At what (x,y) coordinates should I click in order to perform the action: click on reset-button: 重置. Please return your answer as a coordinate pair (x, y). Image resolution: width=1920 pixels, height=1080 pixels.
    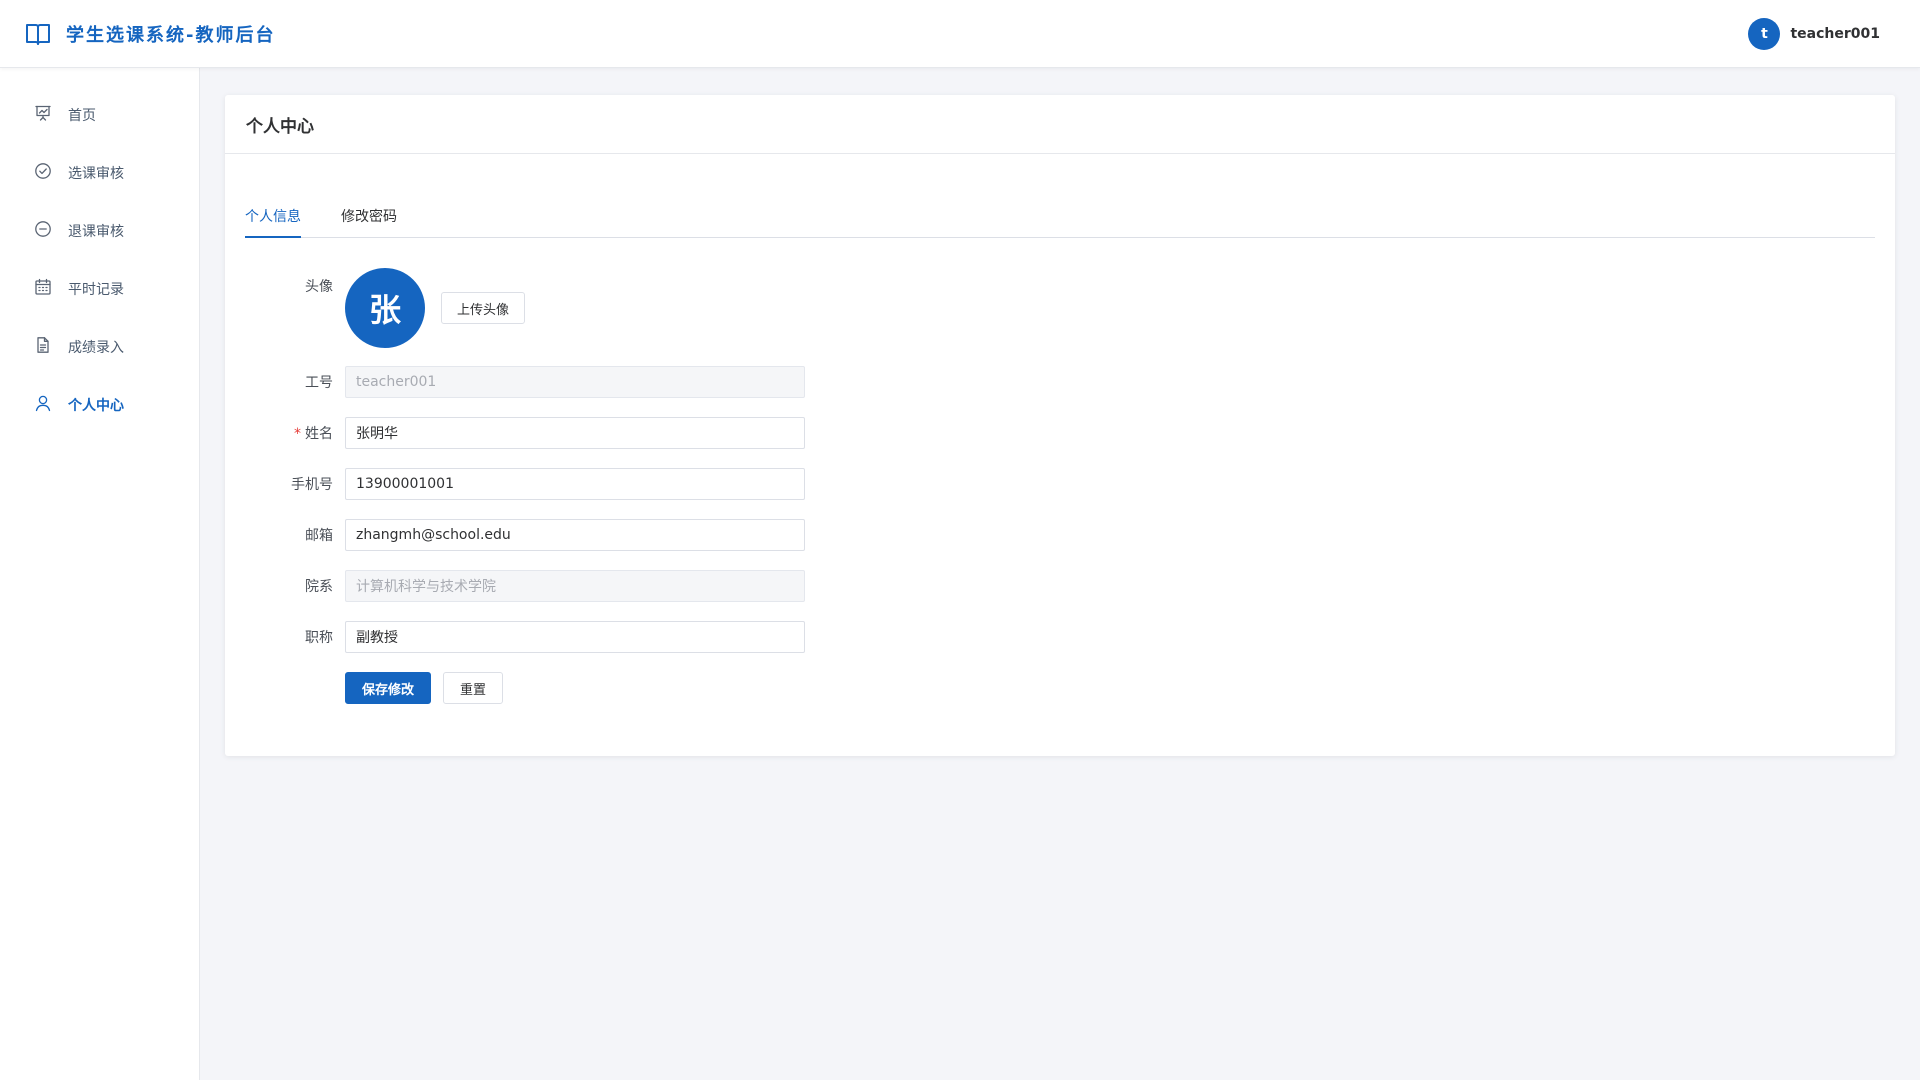
    Looking at the image, I should click on (473, 688).